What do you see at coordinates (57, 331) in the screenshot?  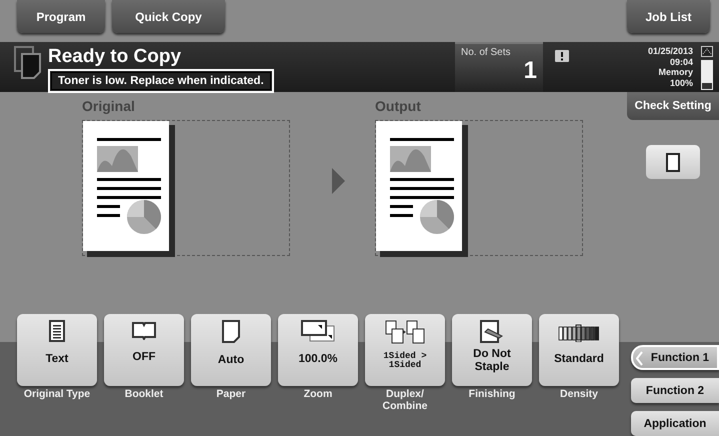 I see `document-icon` at bounding box center [57, 331].